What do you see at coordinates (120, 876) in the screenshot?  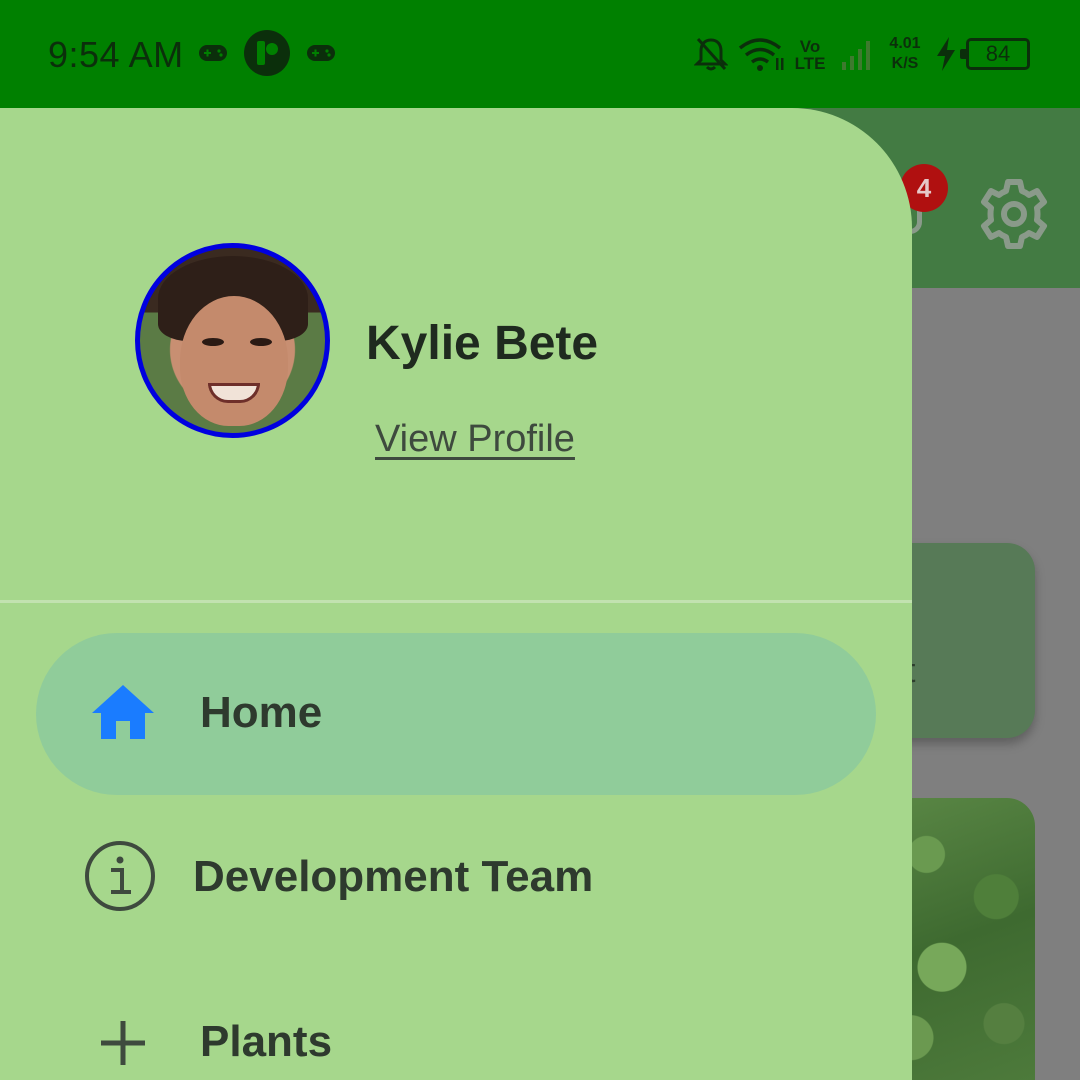 I see `info-icon` at bounding box center [120, 876].